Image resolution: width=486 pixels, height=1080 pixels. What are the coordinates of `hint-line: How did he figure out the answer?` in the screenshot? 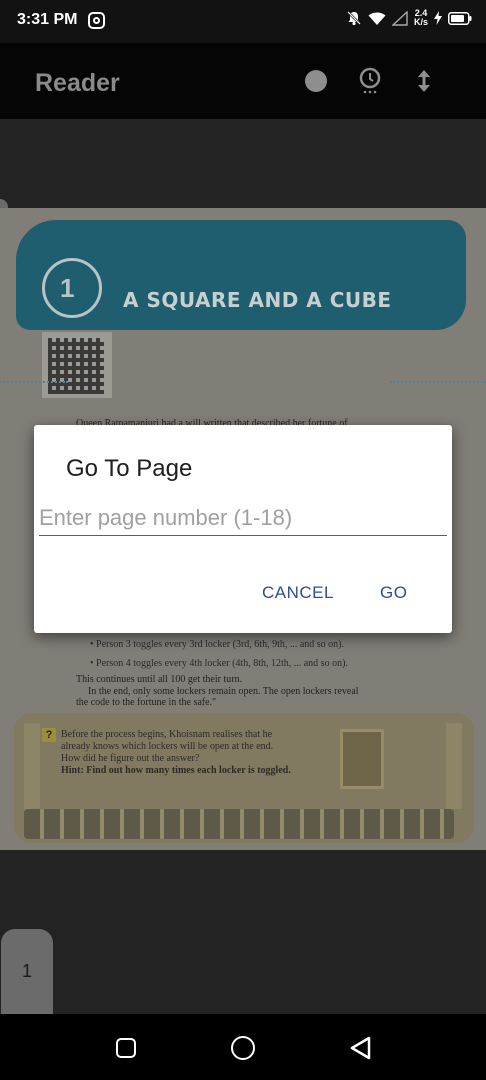 It's located at (130, 758).